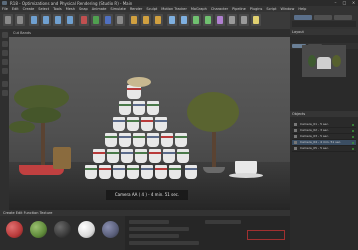  Describe the element at coordinates (84, 20) in the screenshot. I see `x-axis-icon` at that location.